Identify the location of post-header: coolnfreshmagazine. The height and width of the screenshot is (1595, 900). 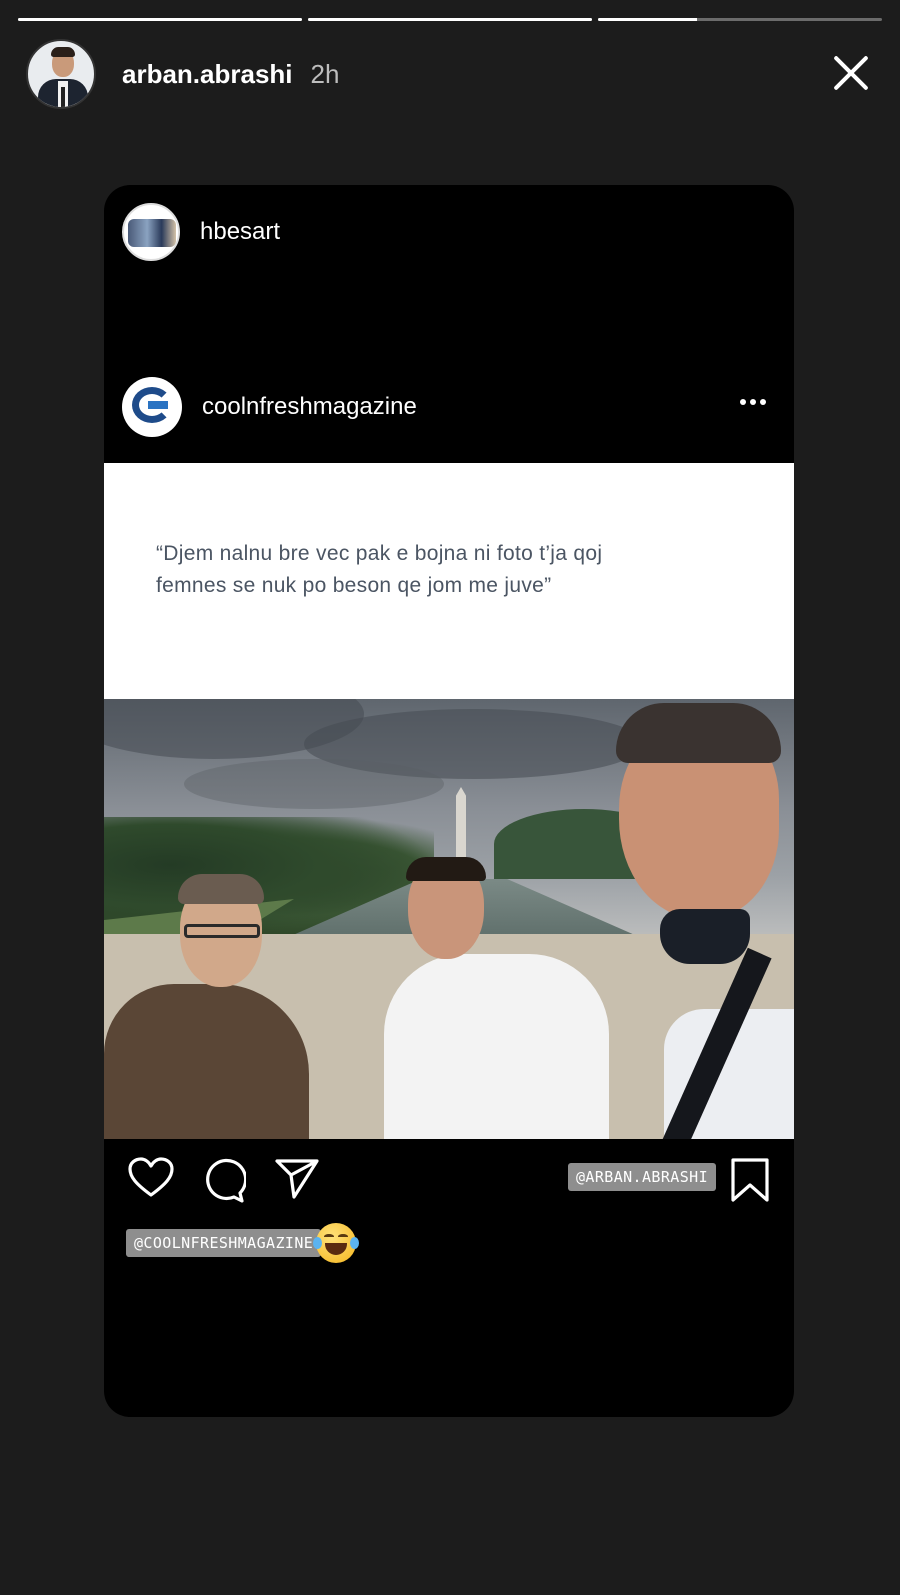
(449, 407).